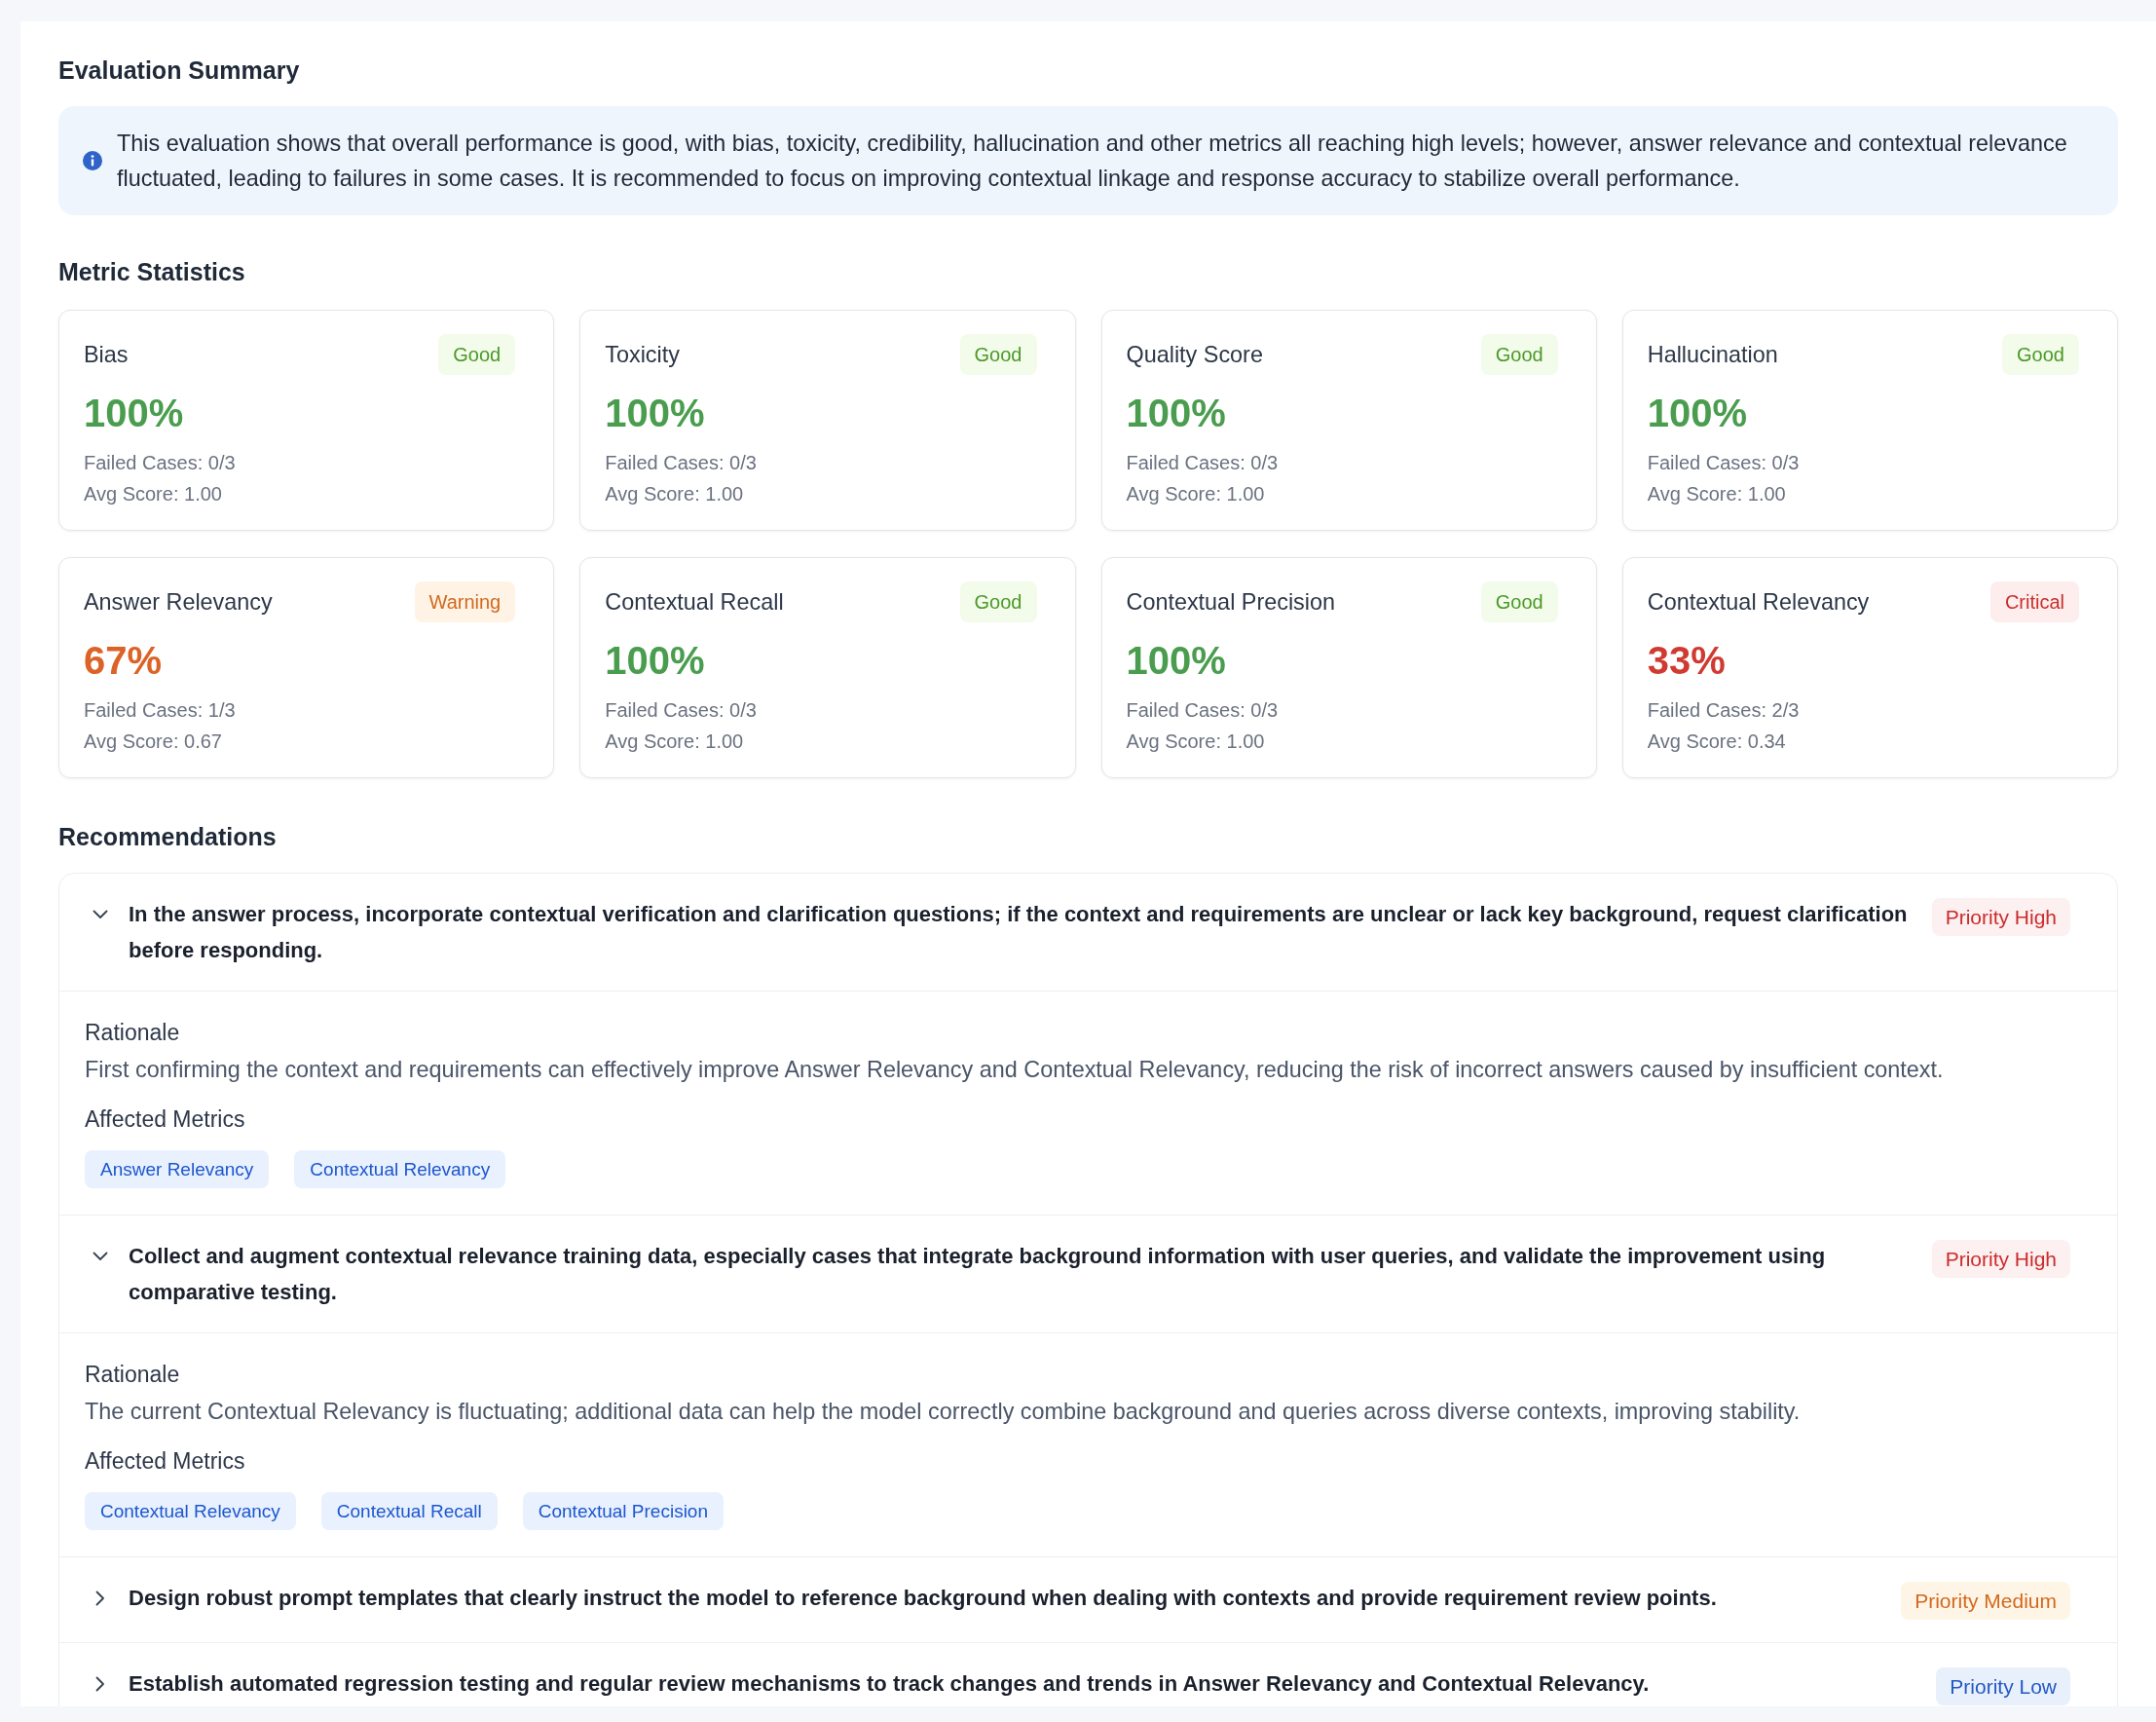 This screenshot has height=1722, width=2156. What do you see at coordinates (153, 742) in the screenshot?
I see `avg-score-text: Avg Score: 0.67` at bounding box center [153, 742].